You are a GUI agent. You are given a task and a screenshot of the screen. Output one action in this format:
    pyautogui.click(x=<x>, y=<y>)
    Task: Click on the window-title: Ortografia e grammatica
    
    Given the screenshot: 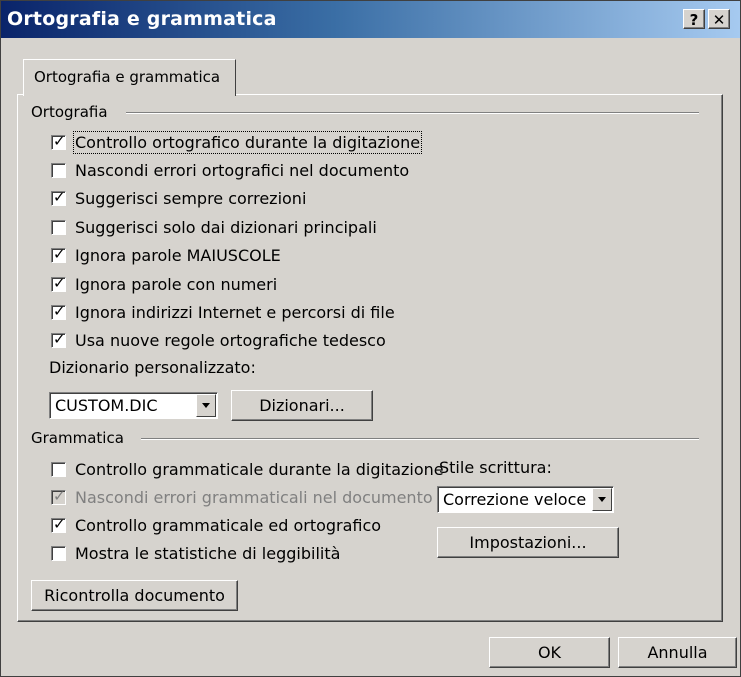 What is the action you would take?
    pyautogui.click(x=142, y=19)
    